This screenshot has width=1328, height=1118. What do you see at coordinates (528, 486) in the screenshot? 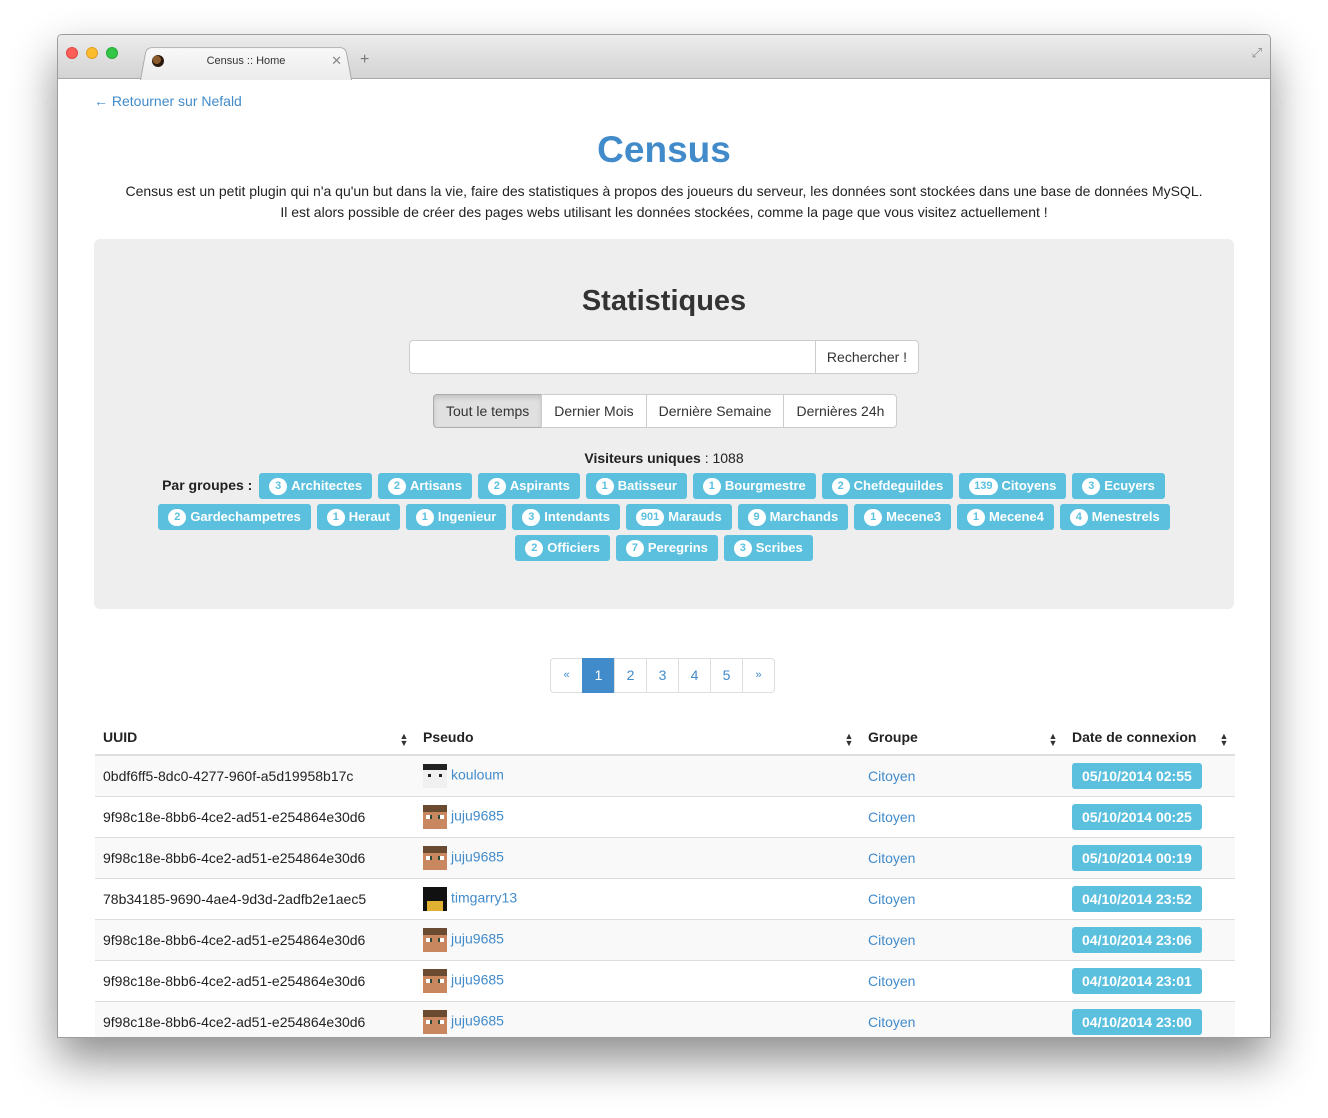
I see `group-button: 2 Aspirants` at bounding box center [528, 486].